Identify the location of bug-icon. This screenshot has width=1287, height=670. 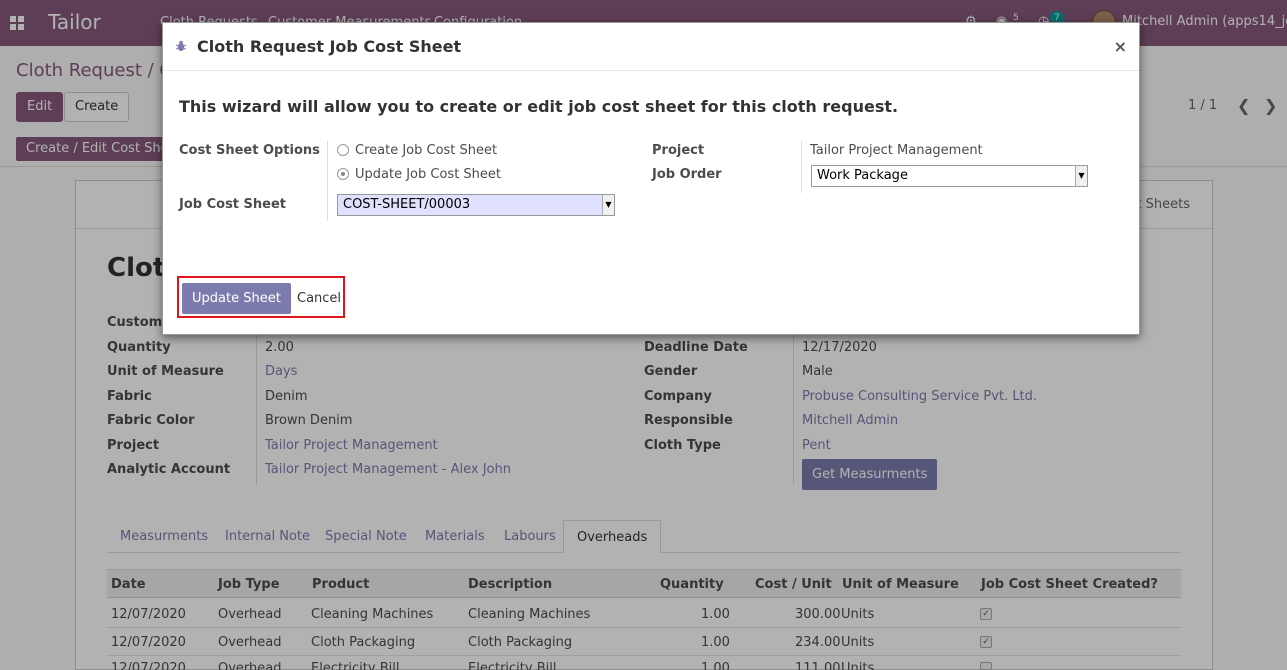
(181, 45).